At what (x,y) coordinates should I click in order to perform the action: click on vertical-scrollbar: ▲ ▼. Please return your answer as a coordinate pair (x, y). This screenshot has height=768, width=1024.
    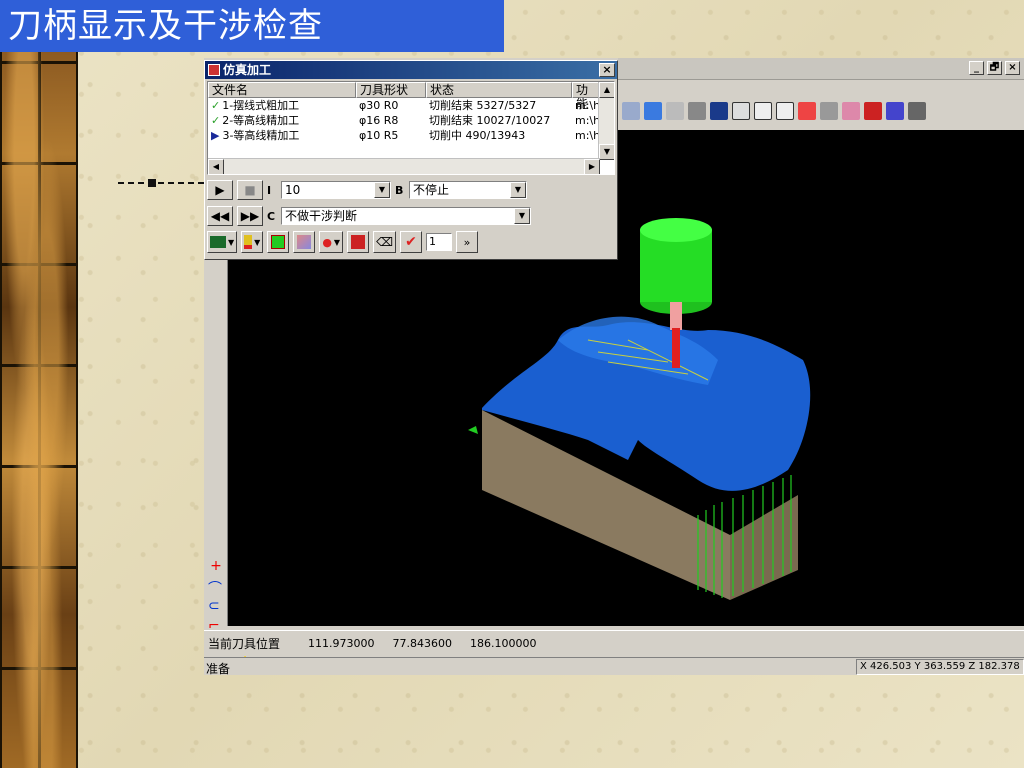
    Looking at the image, I should click on (606, 121).